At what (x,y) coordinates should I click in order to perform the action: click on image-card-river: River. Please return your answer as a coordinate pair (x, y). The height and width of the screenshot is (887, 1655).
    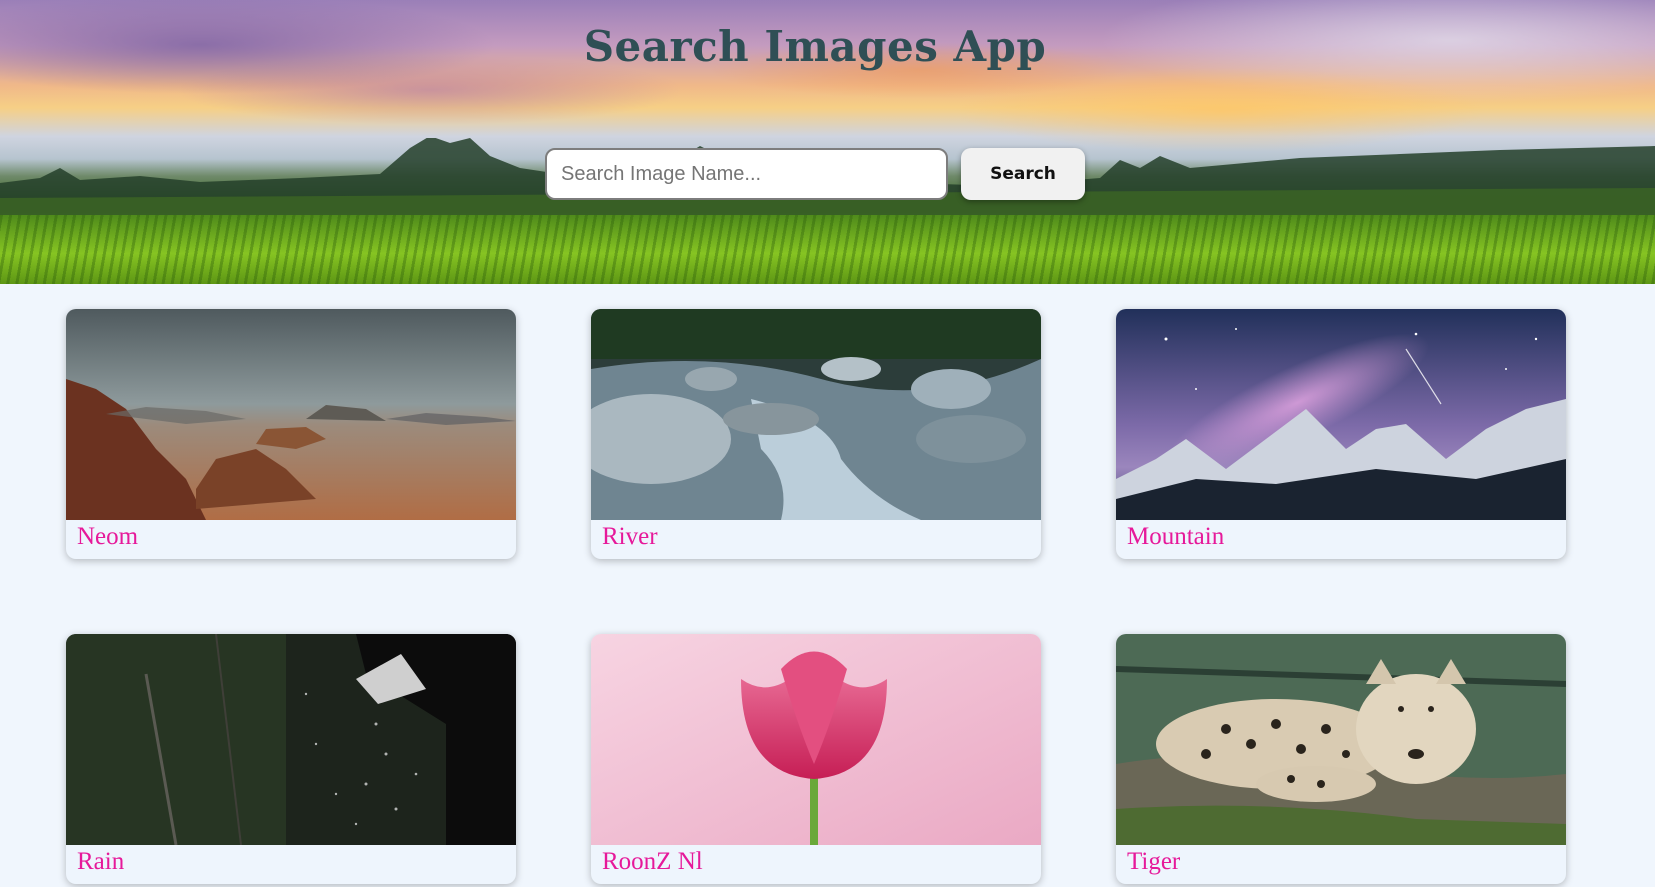
    Looking at the image, I should click on (816, 434).